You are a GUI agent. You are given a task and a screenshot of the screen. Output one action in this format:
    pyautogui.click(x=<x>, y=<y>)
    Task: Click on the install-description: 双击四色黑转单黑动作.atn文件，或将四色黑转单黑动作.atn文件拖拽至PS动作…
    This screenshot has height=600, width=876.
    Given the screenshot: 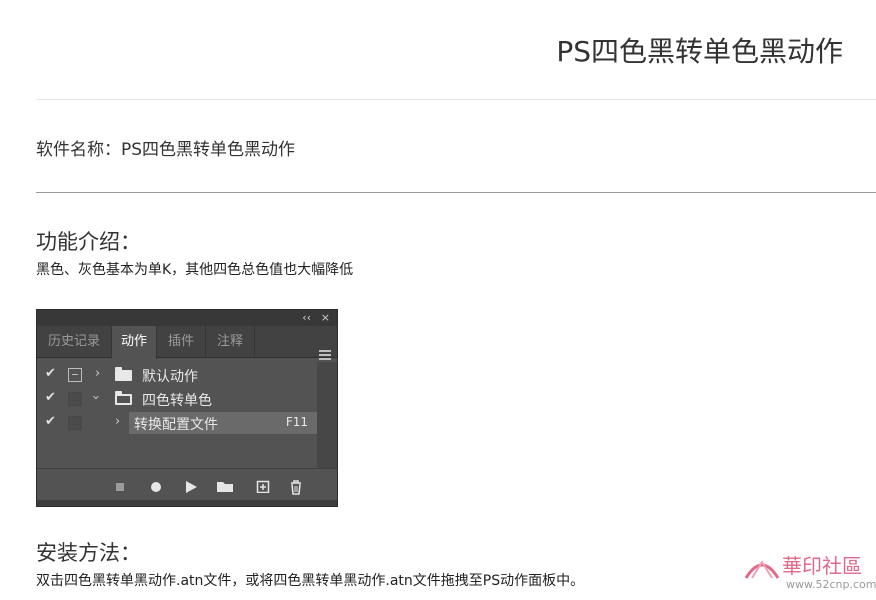 What is the action you would take?
    pyautogui.click(x=310, y=581)
    